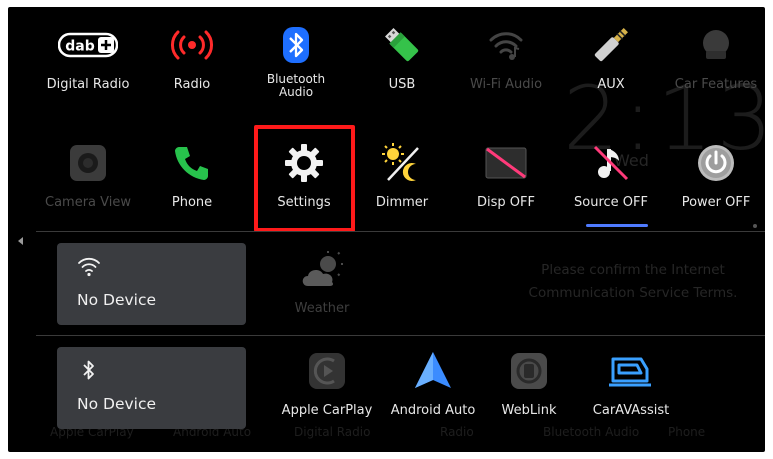 The height and width of the screenshot is (459, 773). What do you see at coordinates (506, 202) in the screenshot?
I see `app-label: Disp OFF` at bounding box center [506, 202].